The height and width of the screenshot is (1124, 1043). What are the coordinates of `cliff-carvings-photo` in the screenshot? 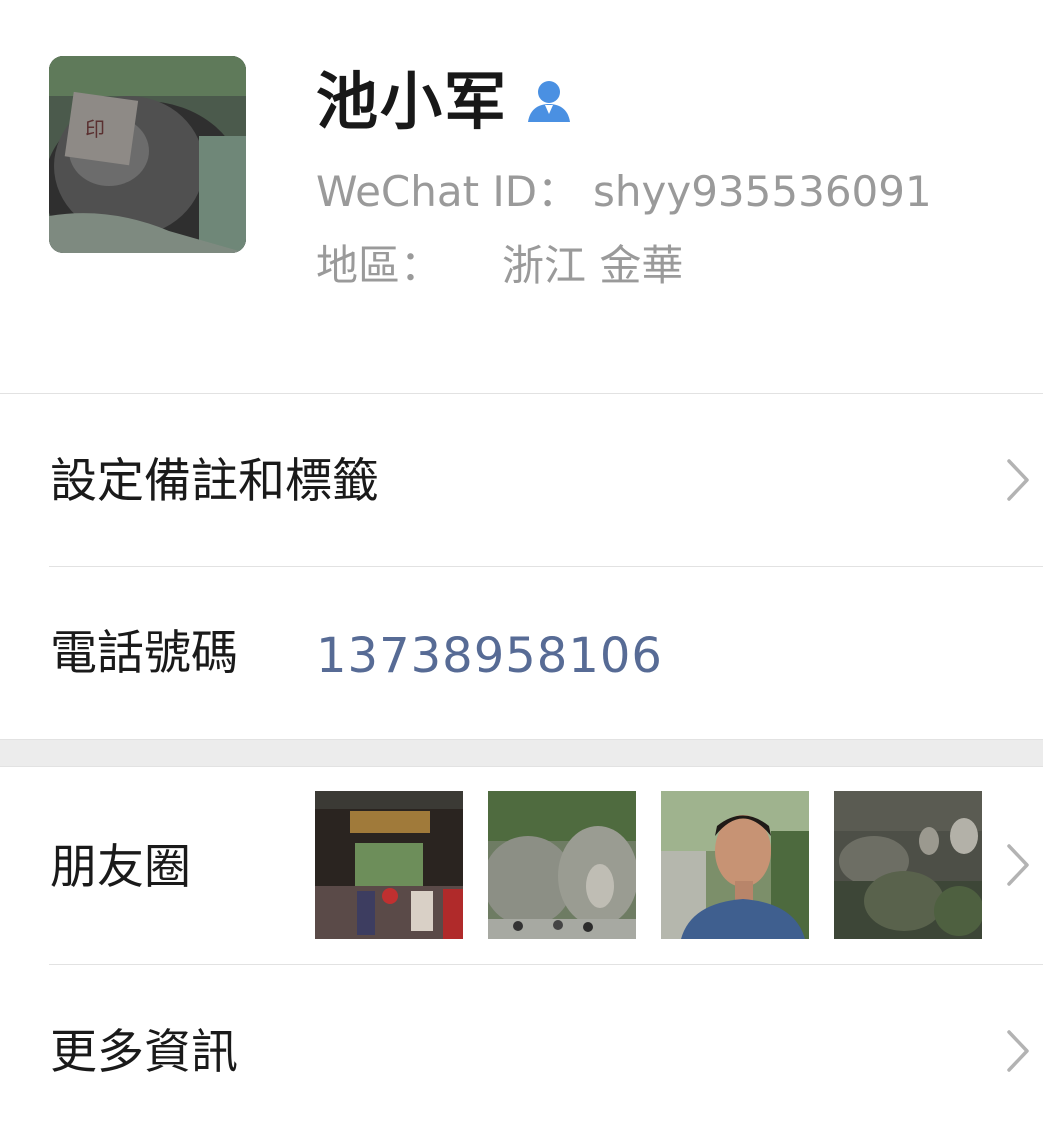 It's located at (908, 865).